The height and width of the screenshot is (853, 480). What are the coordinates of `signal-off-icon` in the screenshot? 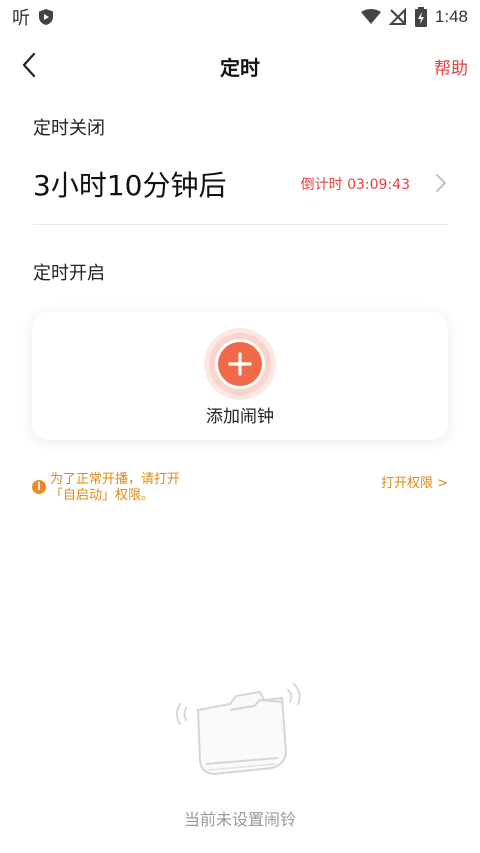 It's located at (397, 16).